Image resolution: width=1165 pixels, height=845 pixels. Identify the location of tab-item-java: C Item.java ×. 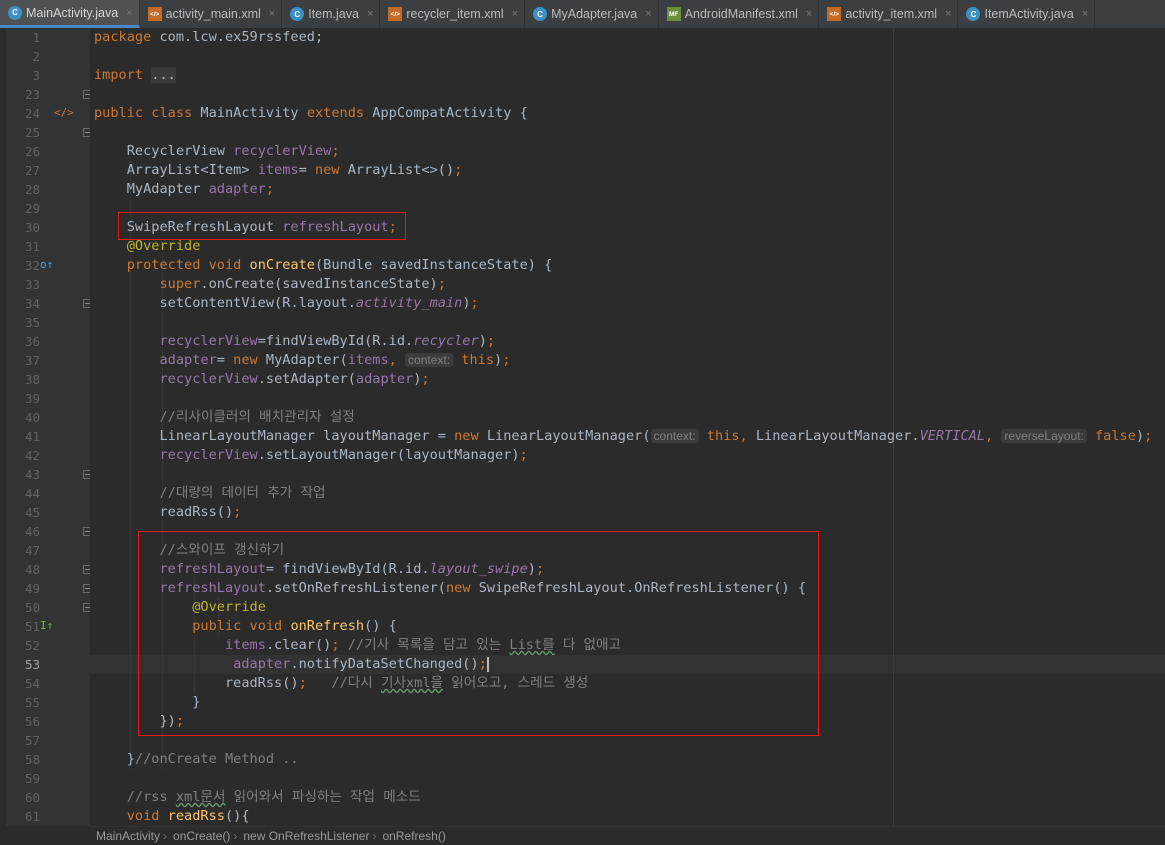
(331, 14).